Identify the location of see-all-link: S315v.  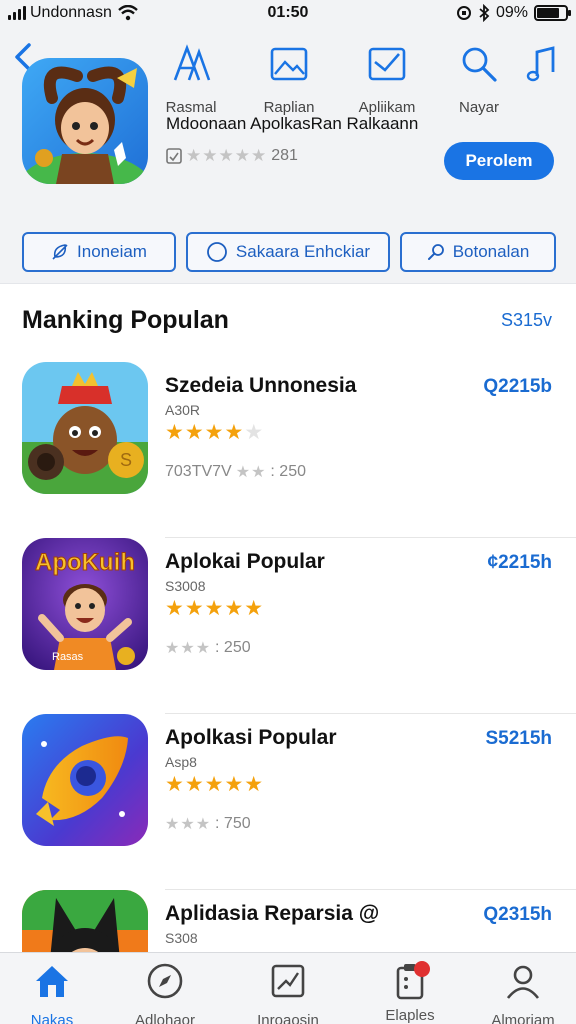
(526, 320).